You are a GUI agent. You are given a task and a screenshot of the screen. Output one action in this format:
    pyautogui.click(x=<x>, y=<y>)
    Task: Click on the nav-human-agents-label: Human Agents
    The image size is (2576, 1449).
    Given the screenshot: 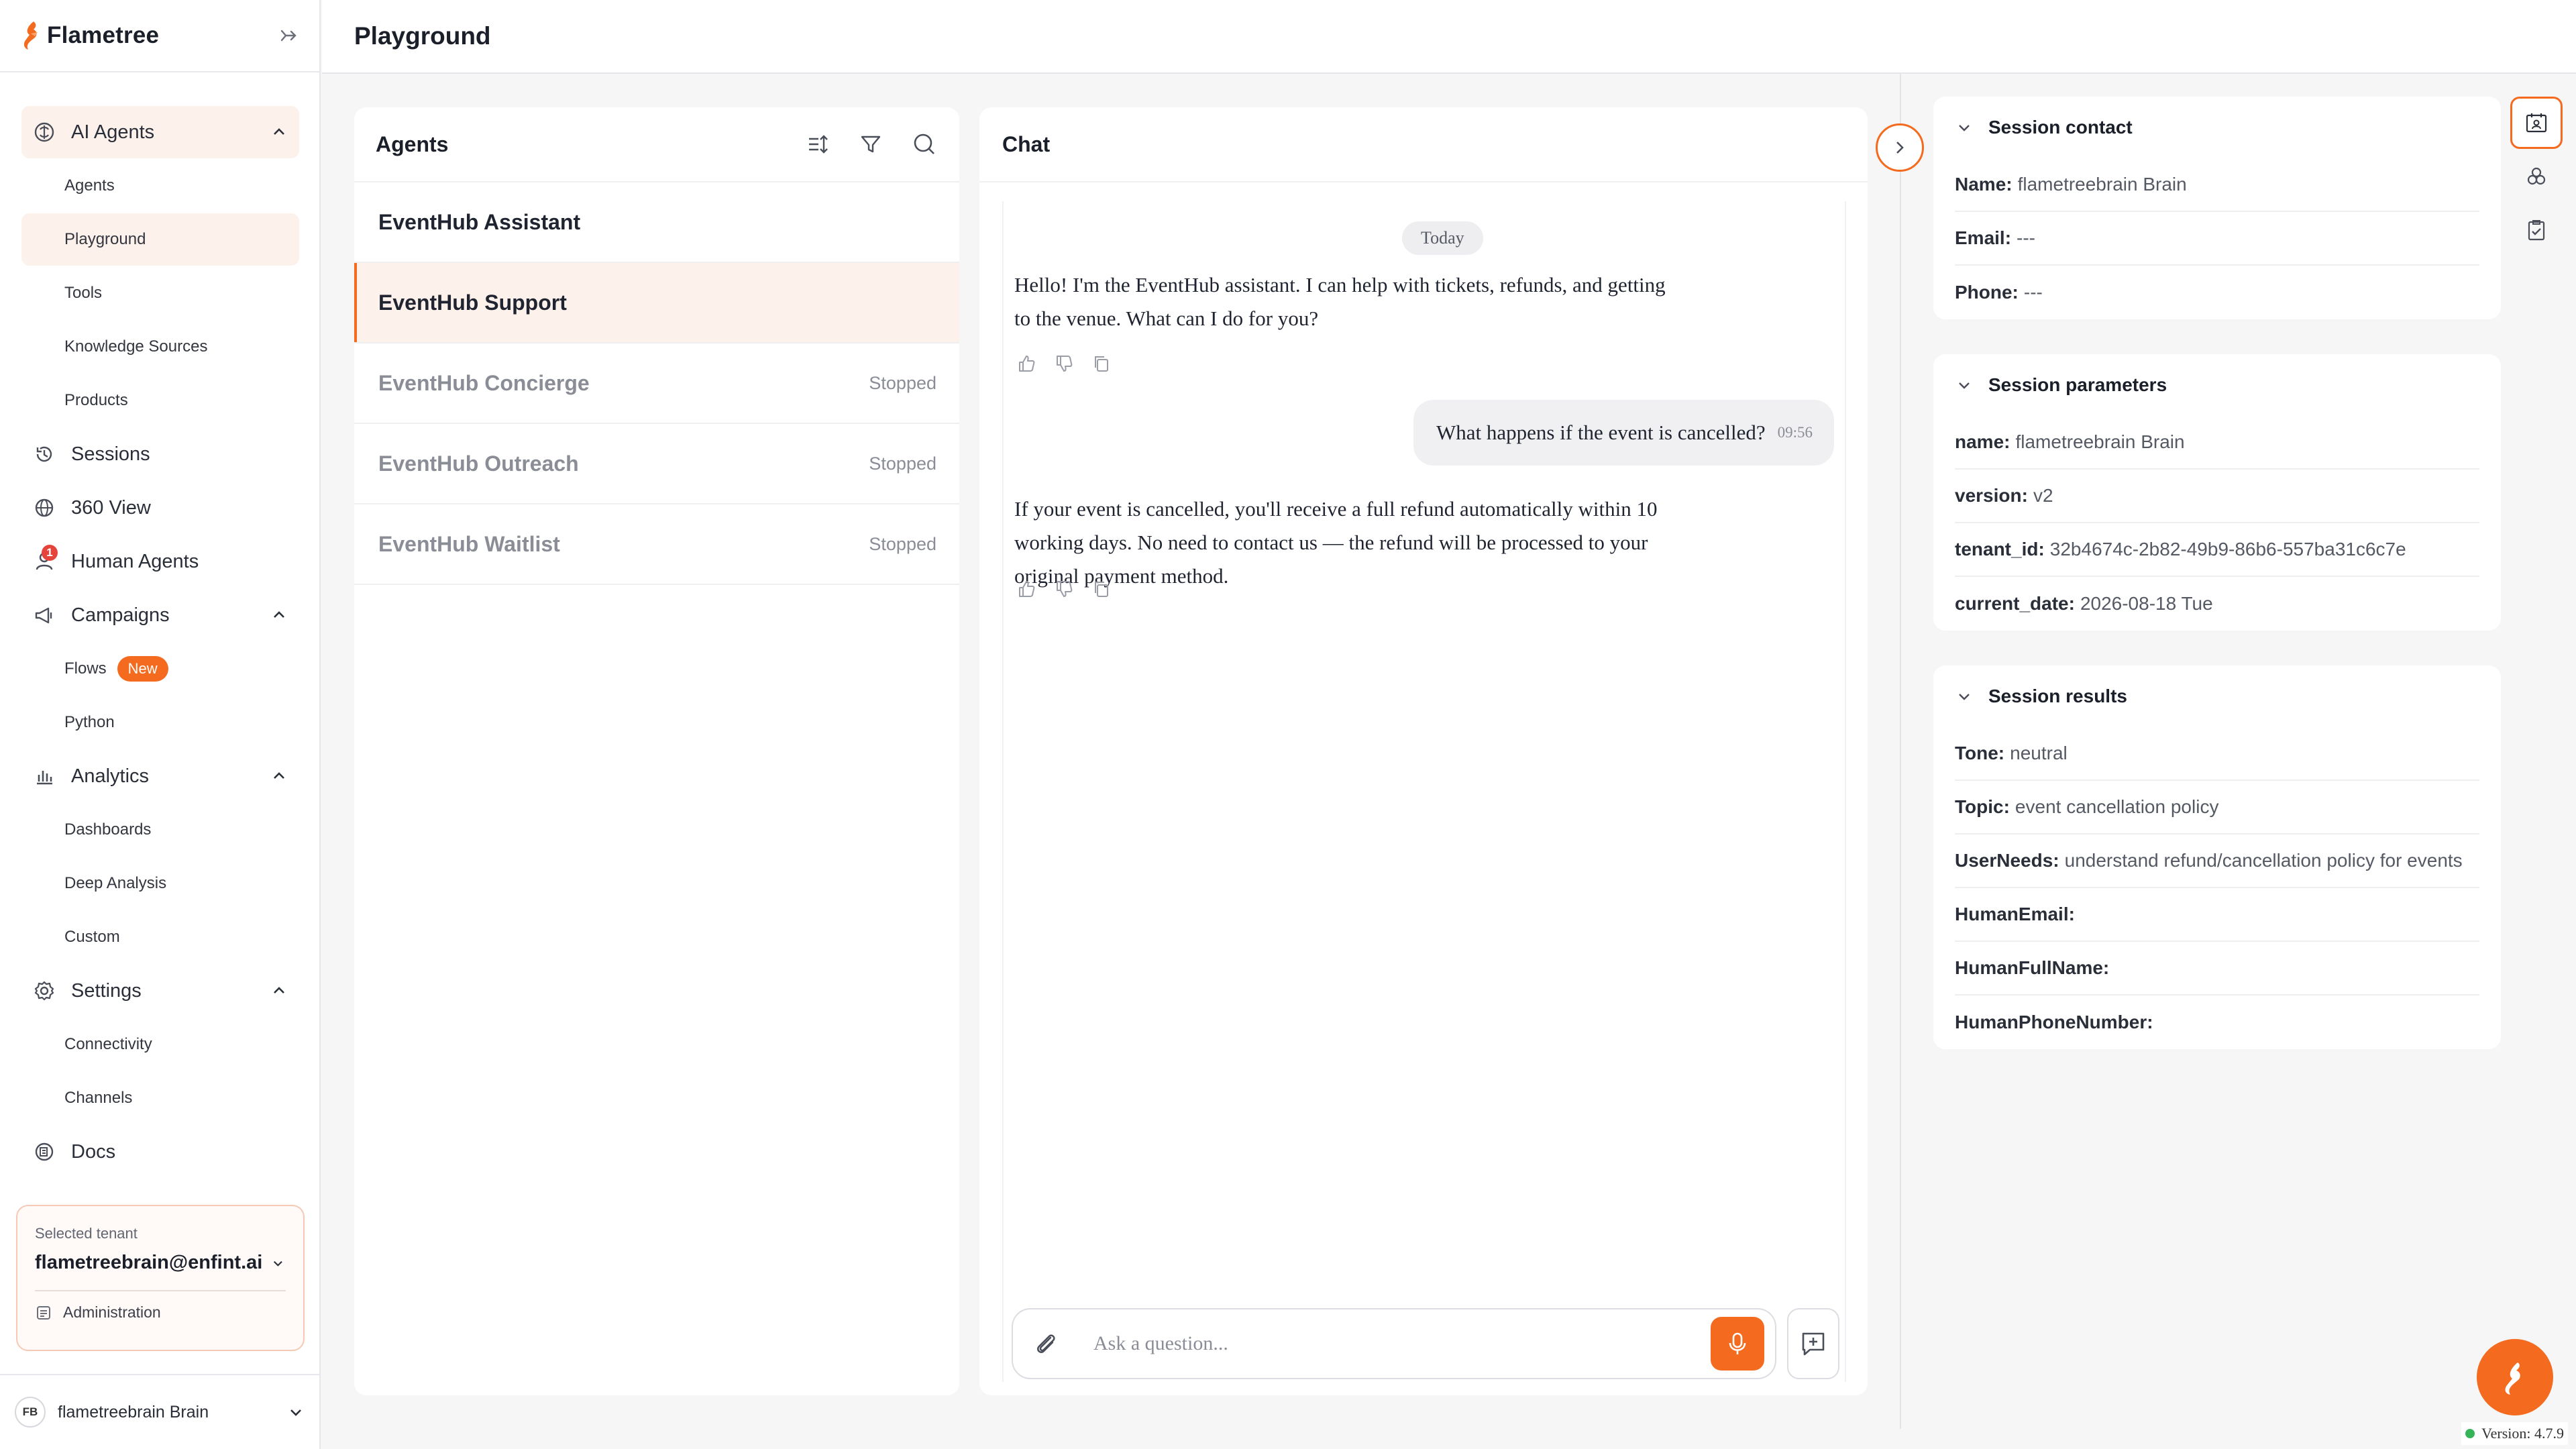 What is the action you would take?
    pyautogui.click(x=135, y=561)
    